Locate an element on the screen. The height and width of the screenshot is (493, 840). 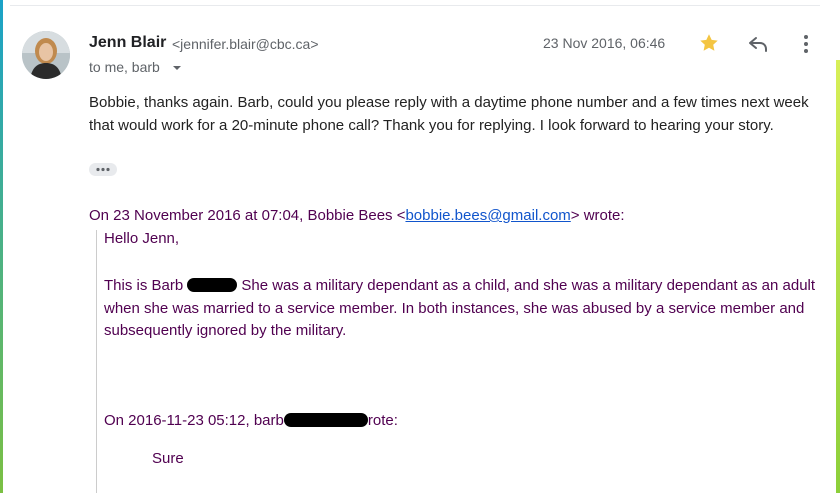
sender-avatar is located at coordinates (46, 55).